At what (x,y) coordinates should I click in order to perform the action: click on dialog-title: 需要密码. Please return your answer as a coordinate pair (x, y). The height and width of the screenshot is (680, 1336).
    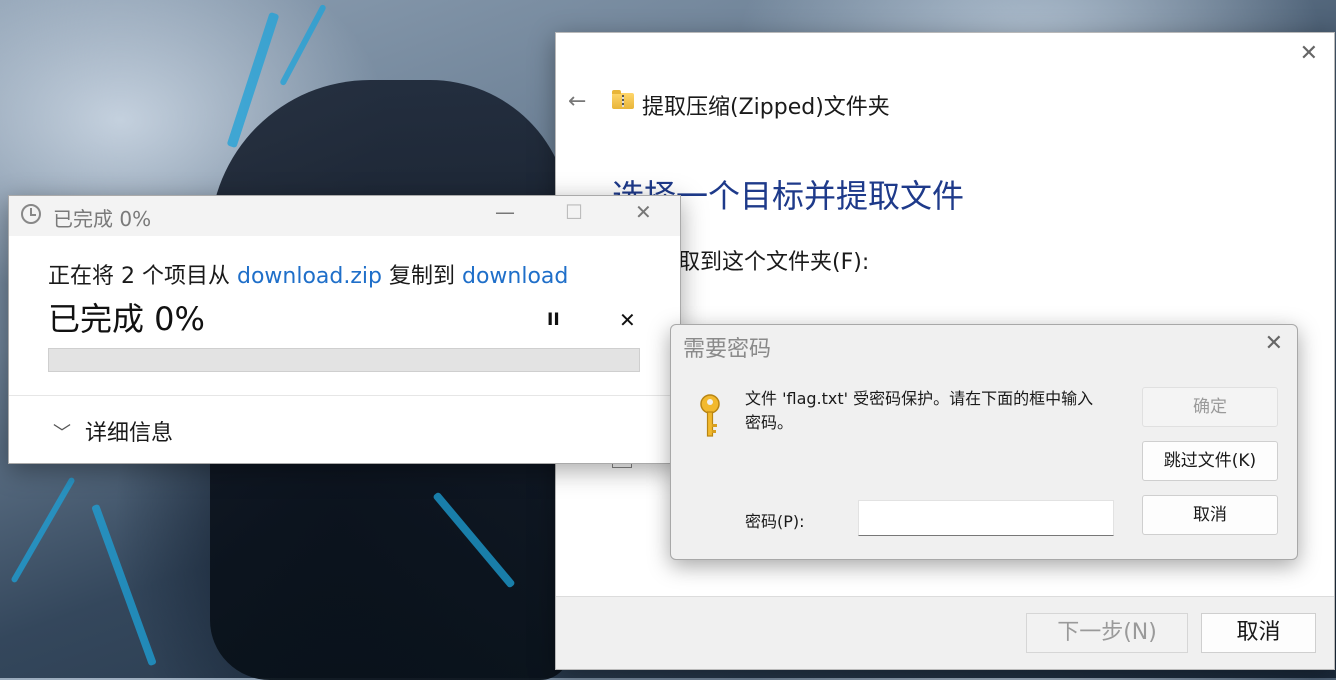
    Looking at the image, I should click on (727, 349).